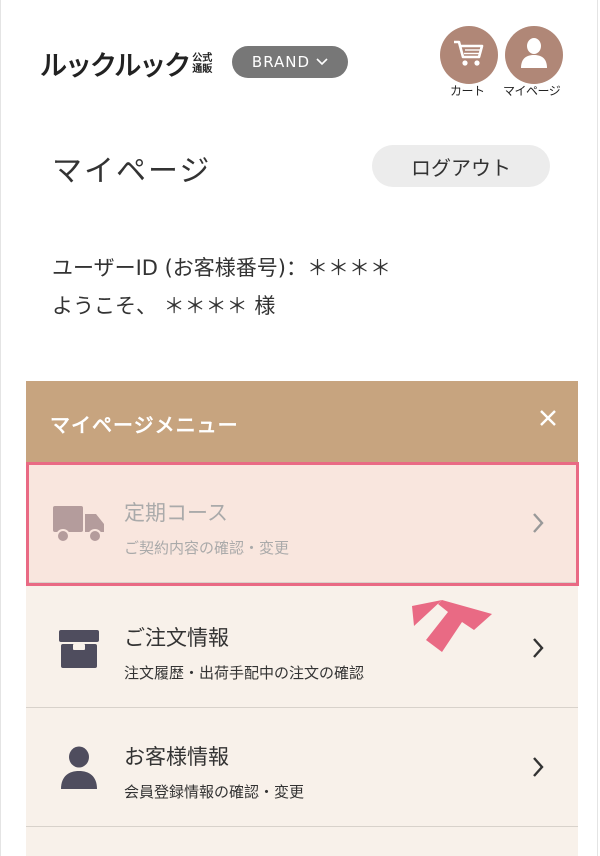  I want to click on logo-subtext: 公式 通販, so click(202, 64).